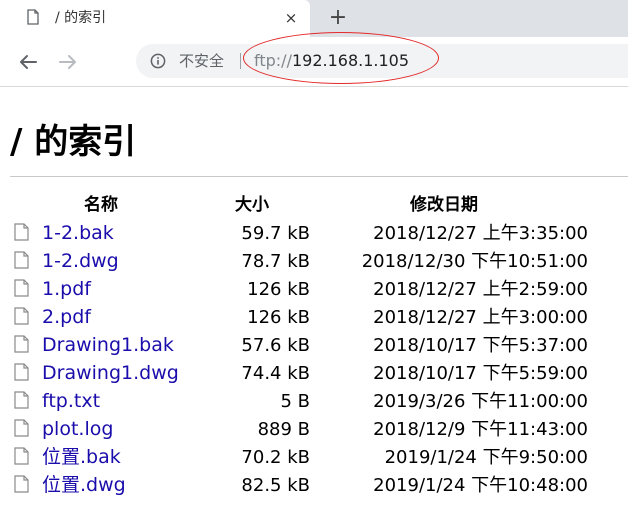 Image resolution: width=628 pixels, height=505 pixels. I want to click on url-scheme: ftp://, so click(273, 60).